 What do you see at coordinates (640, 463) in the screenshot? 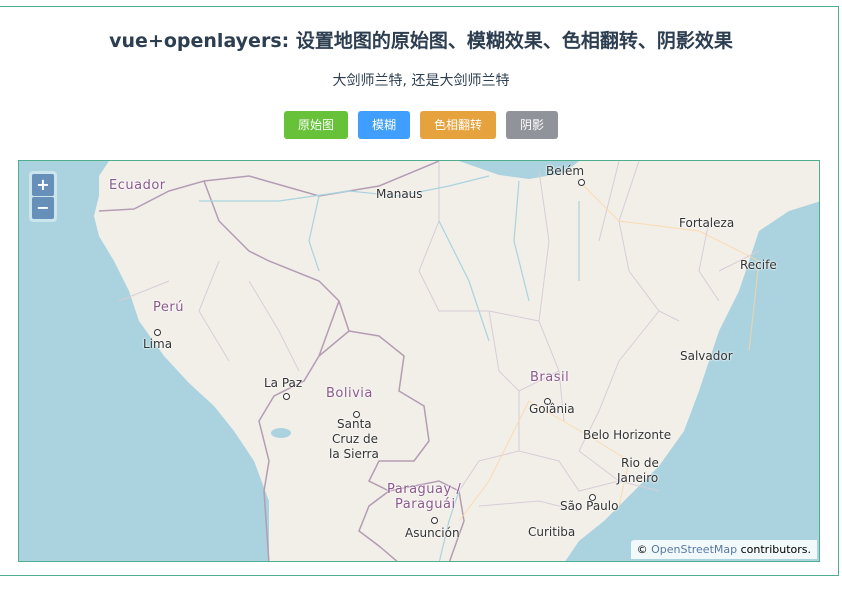
I see `city-label-riodejaneiro-1: Rio de` at bounding box center [640, 463].